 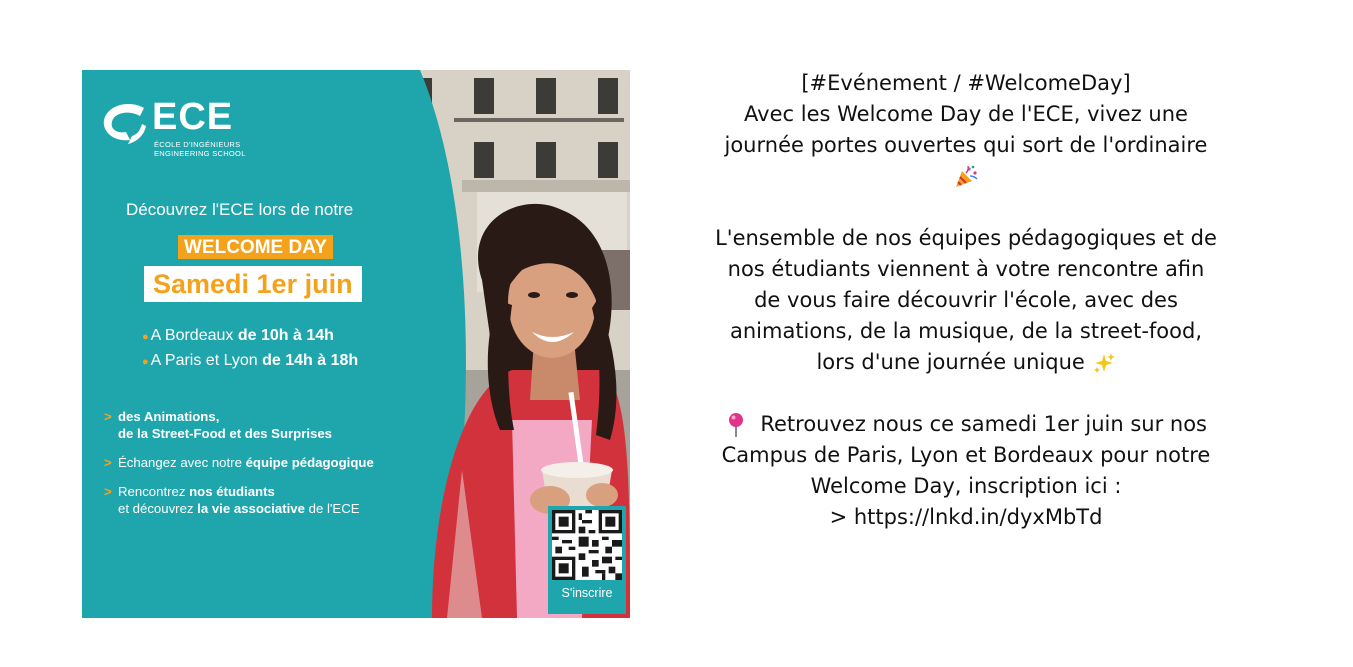 What do you see at coordinates (966, 517) in the screenshot?
I see `registration-link: > https://lnkd.in/dyxMbTd` at bounding box center [966, 517].